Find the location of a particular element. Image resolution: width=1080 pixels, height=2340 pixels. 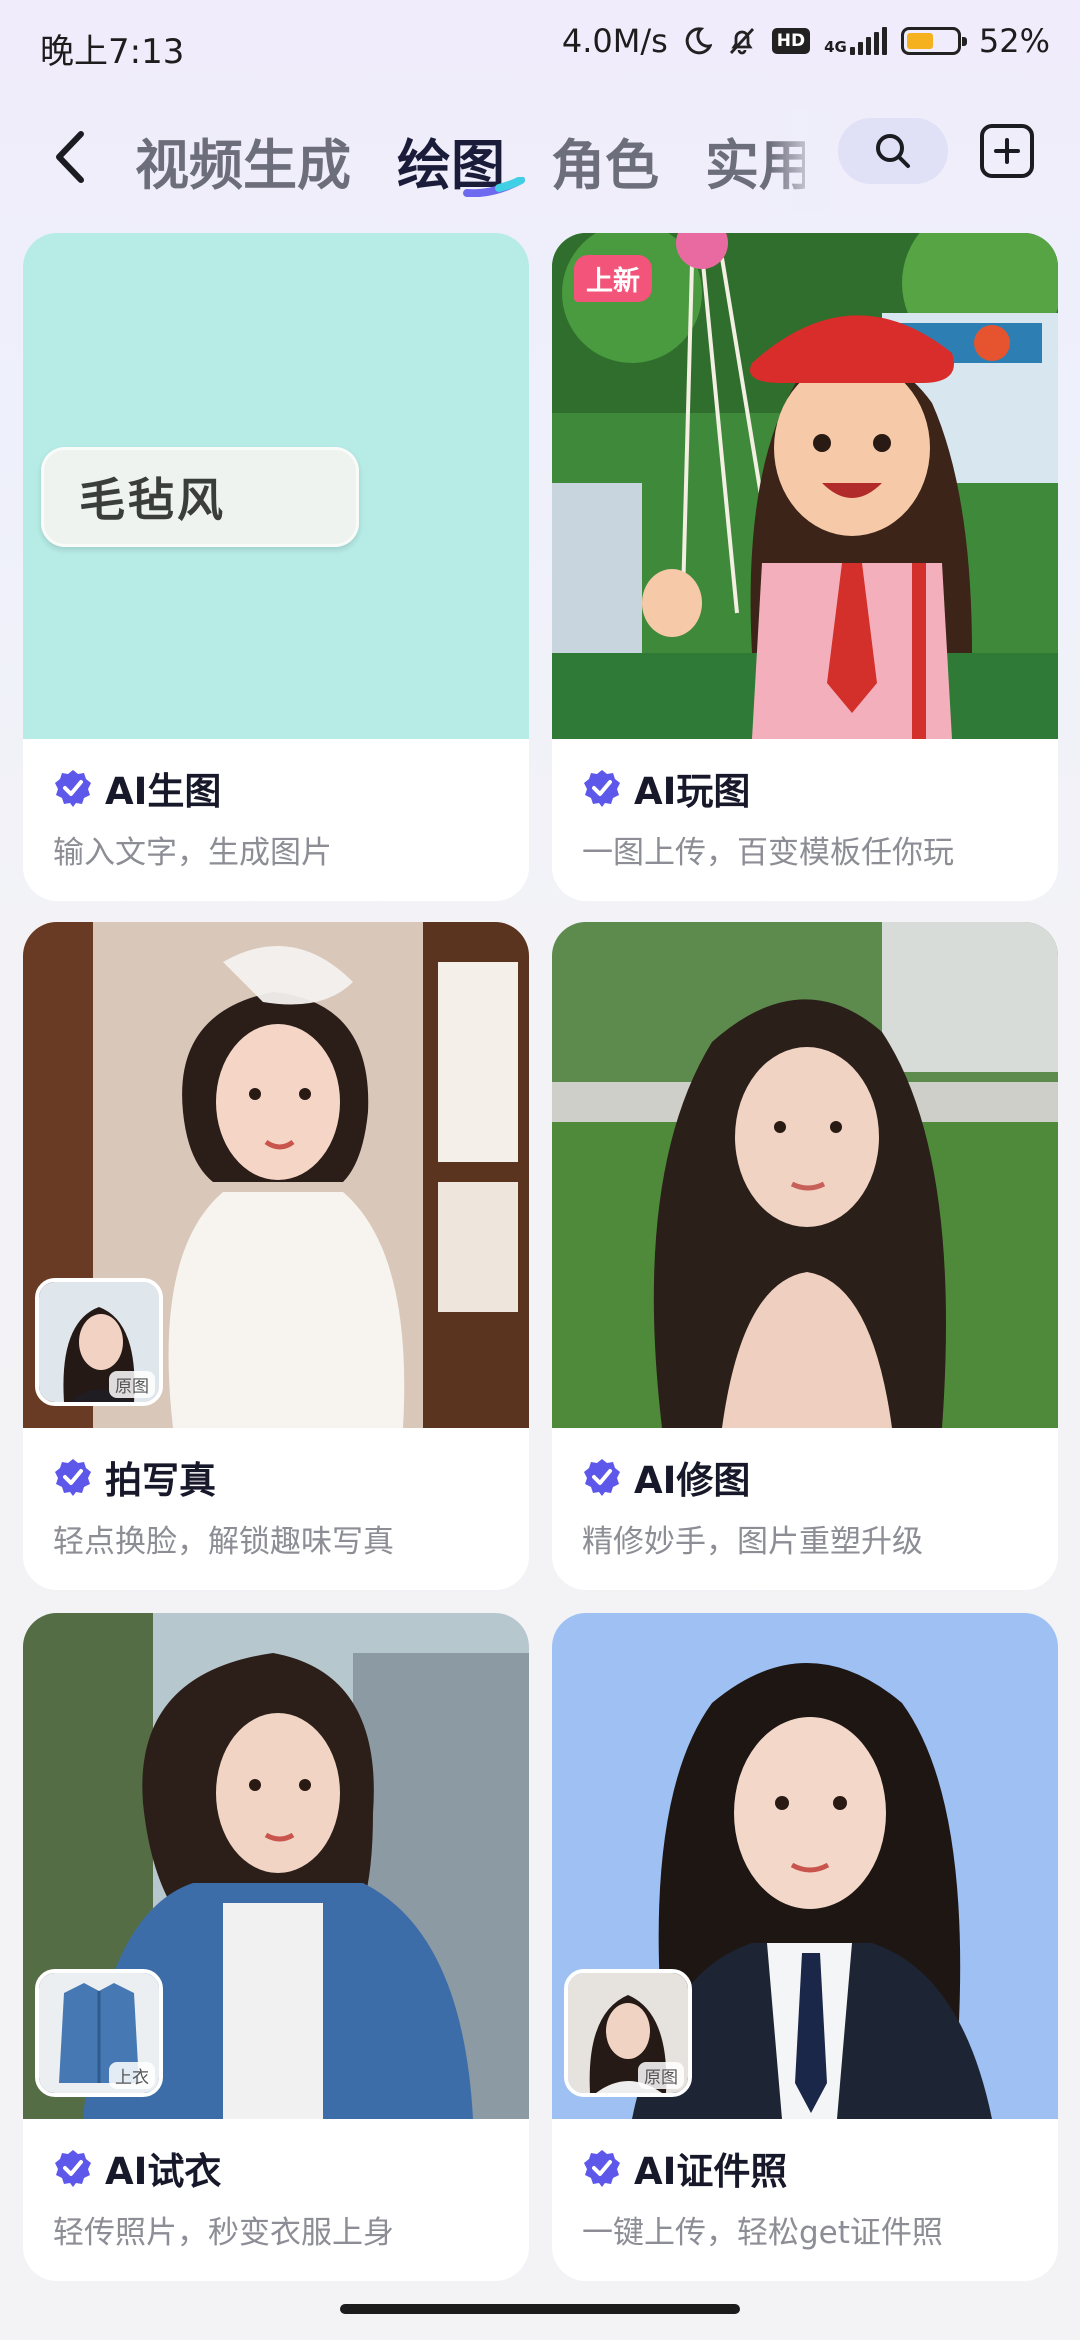

add-button is located at coordinates (1007, 151).